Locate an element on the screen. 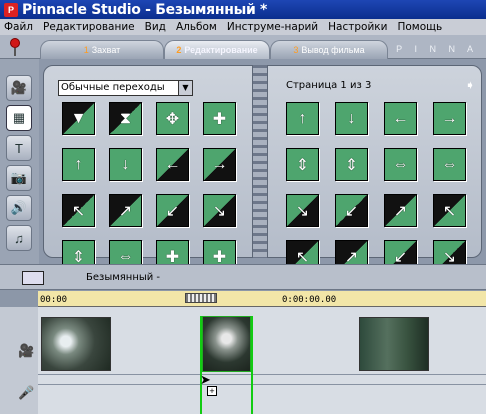 Image resolution: width=486 pixels, height=414 pixels. tab-edit-number: 2 is located at coordinates (179, 50).